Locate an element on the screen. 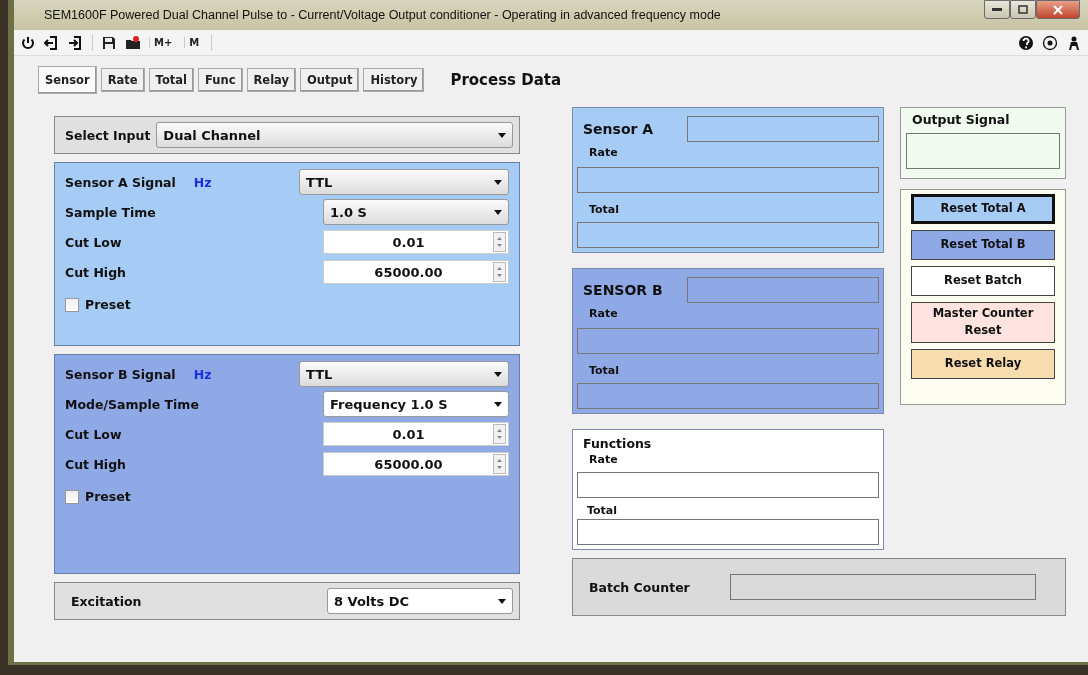 The width and height of the screenshot is (1088, 675). close-button is located at coordinates (1058, 9).